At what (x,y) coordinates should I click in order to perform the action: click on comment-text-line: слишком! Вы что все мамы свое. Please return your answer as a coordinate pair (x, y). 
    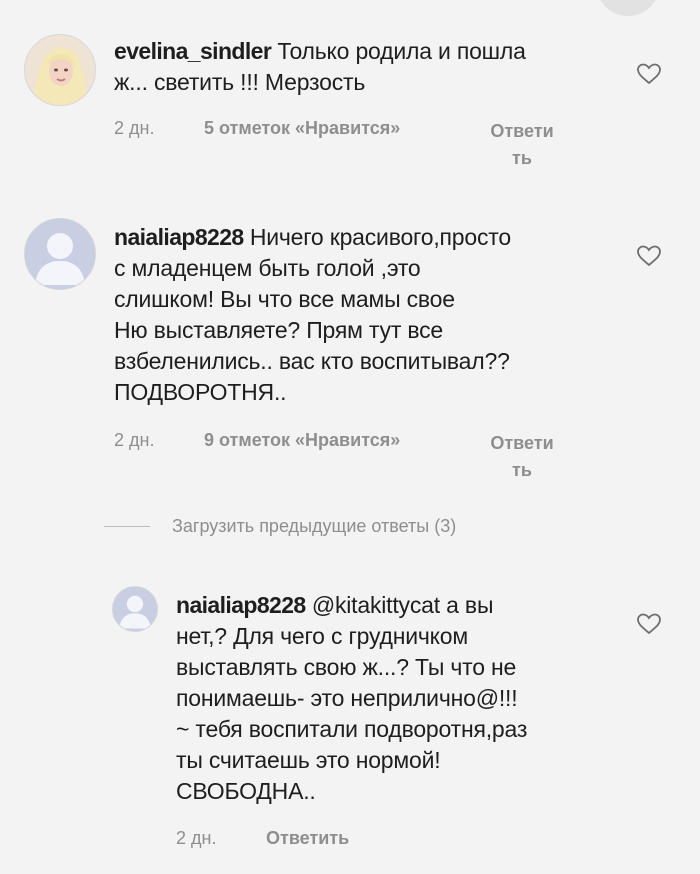
    Looking at the image, I should click on (284, 299).